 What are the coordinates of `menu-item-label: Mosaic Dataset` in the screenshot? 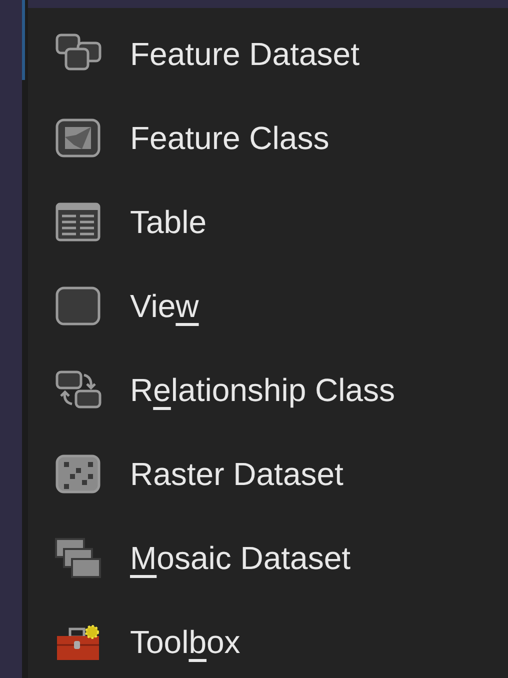 It's located at (240, 558).